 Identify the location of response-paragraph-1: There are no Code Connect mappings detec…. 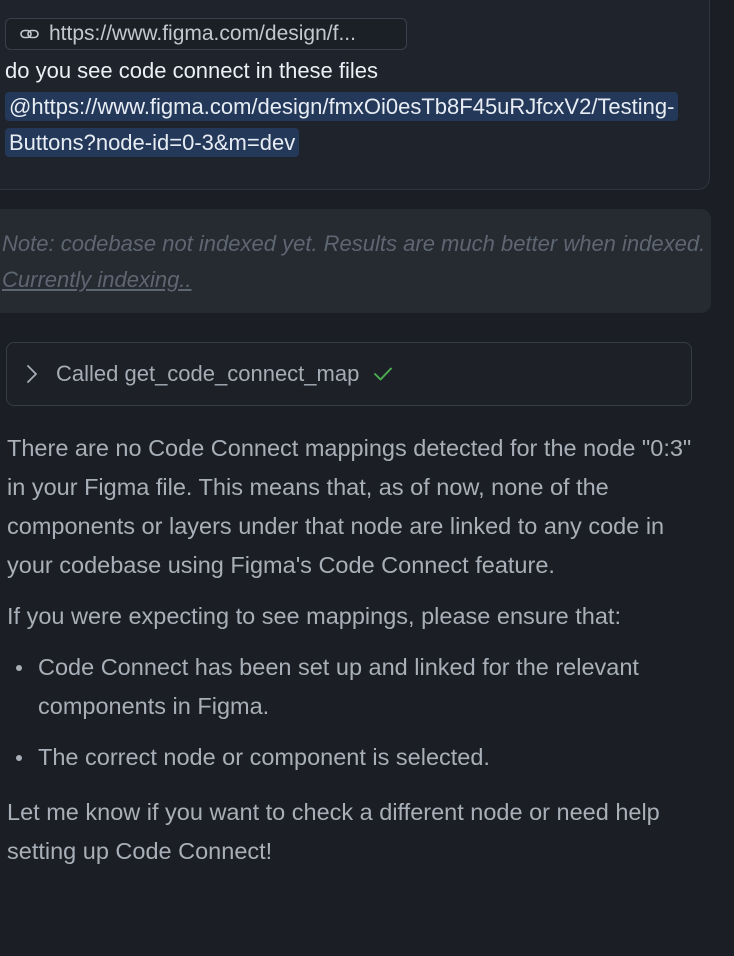
(349, 506).